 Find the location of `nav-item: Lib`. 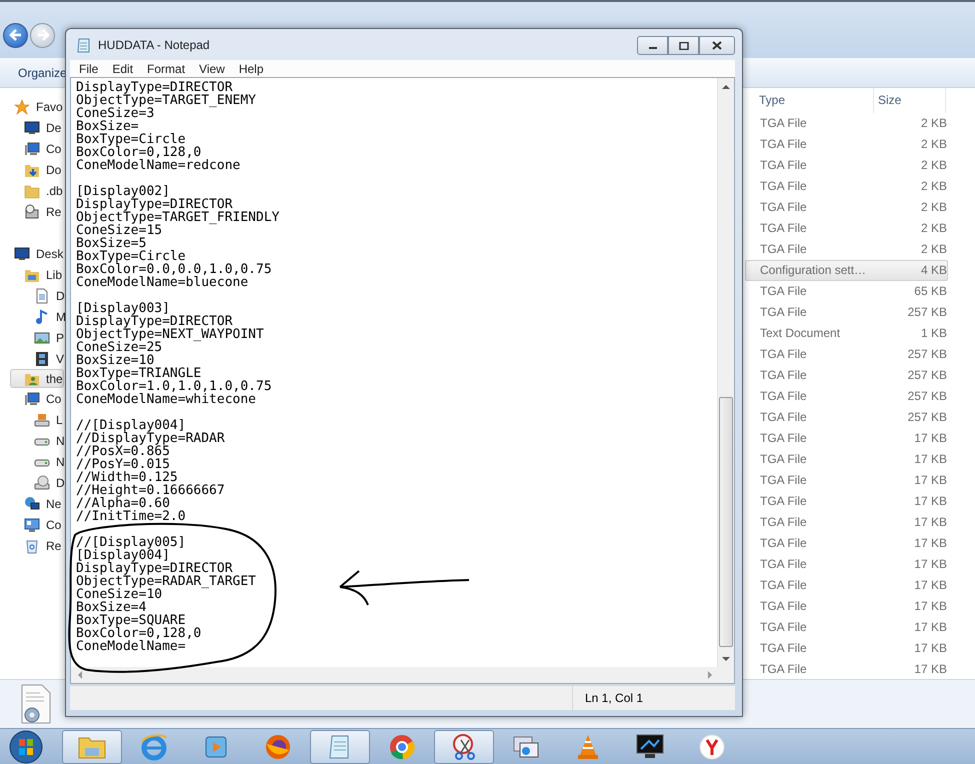

nav-item: Lib is located at coordinates (36, 274).